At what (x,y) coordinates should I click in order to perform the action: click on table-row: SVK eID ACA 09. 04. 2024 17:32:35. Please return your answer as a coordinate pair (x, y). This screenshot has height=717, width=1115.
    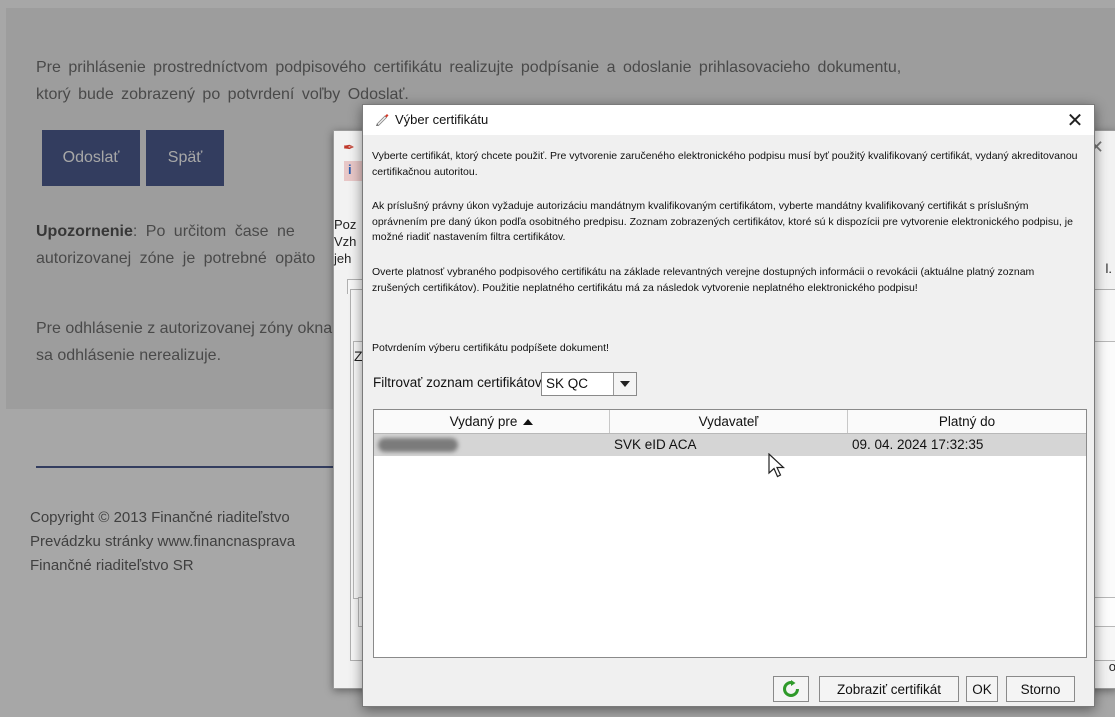
    Looking at the image, I should click on (730, 445).